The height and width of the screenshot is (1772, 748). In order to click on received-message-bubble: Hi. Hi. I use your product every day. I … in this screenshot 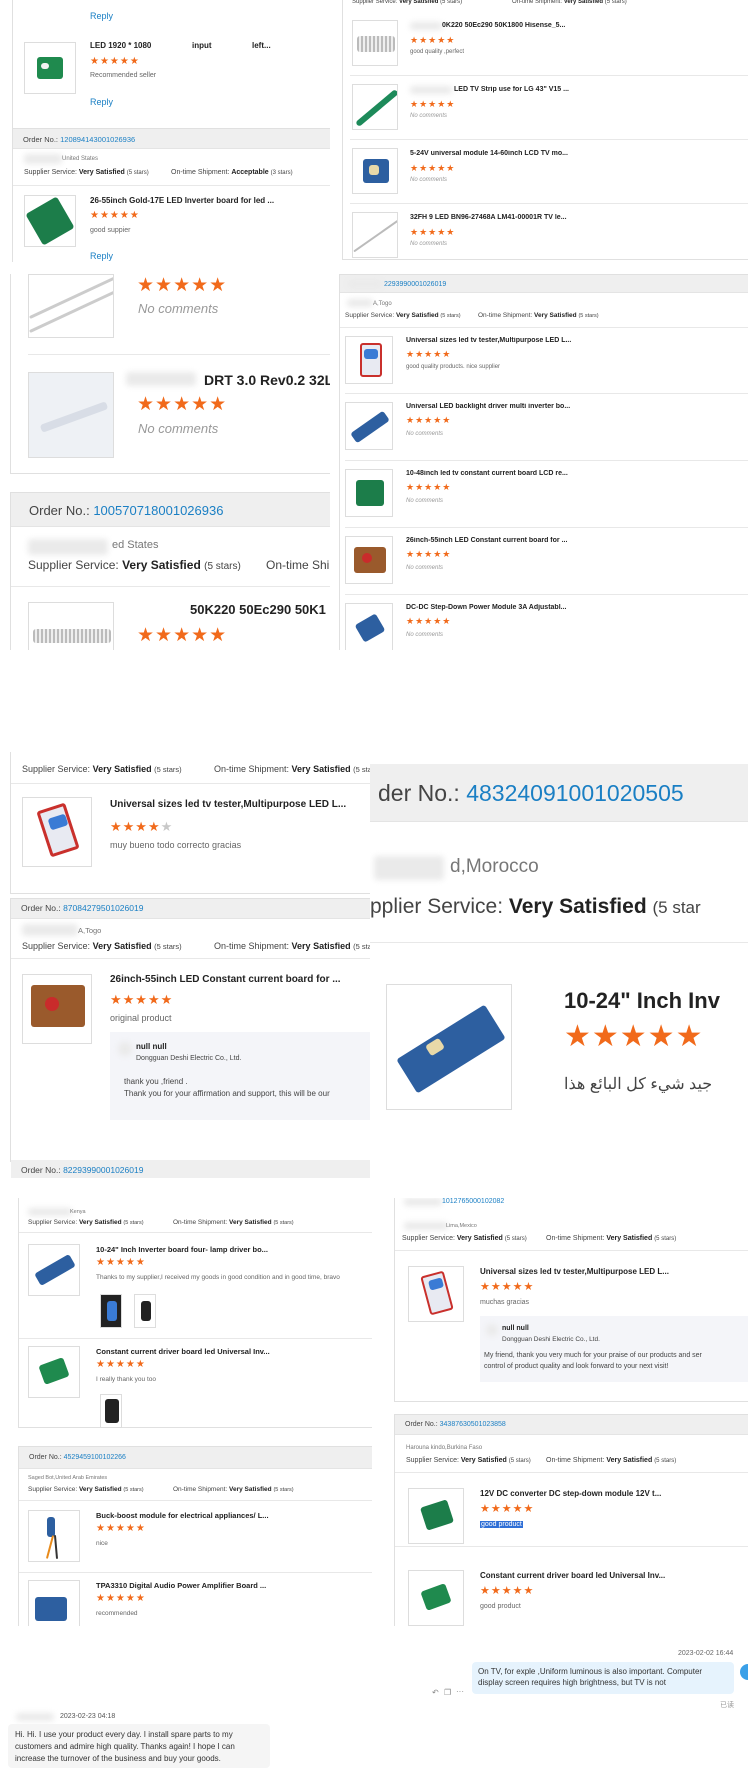, I will do `click(139, 1746)`.